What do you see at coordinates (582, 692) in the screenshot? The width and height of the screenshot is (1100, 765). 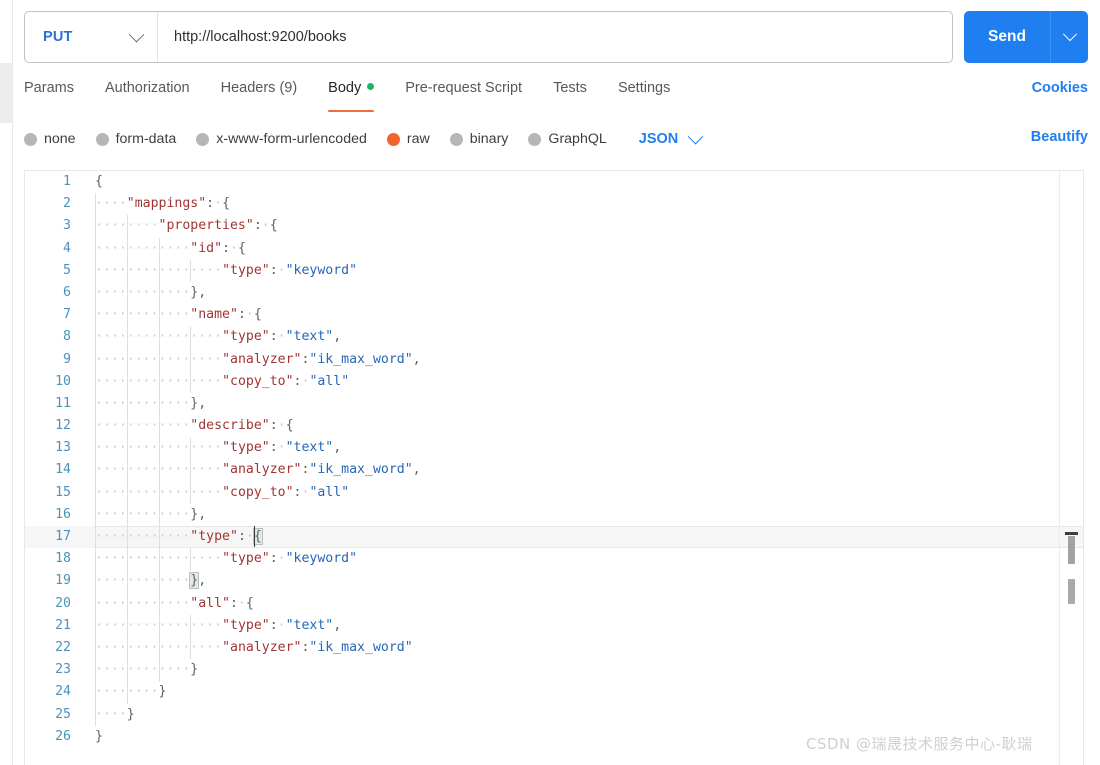 I see `code-line-content: ········}` at bounding box center [582, 692].